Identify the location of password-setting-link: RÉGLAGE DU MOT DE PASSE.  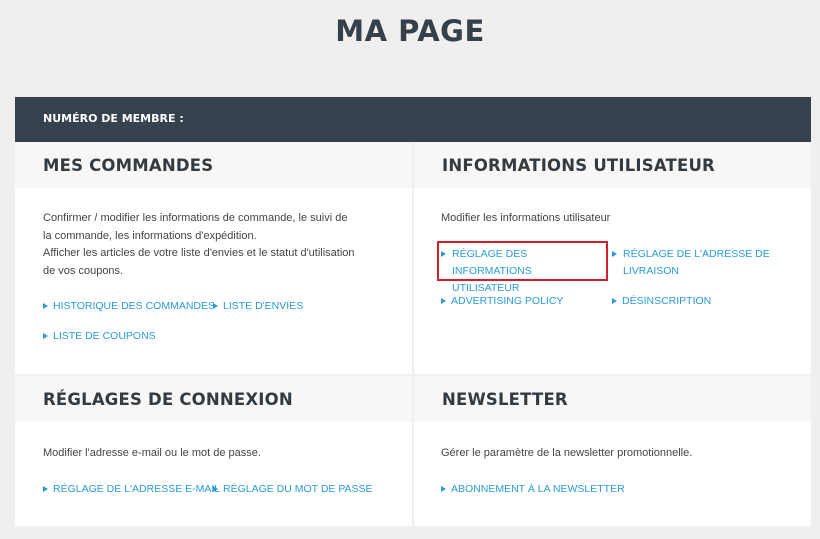
(293, 489).